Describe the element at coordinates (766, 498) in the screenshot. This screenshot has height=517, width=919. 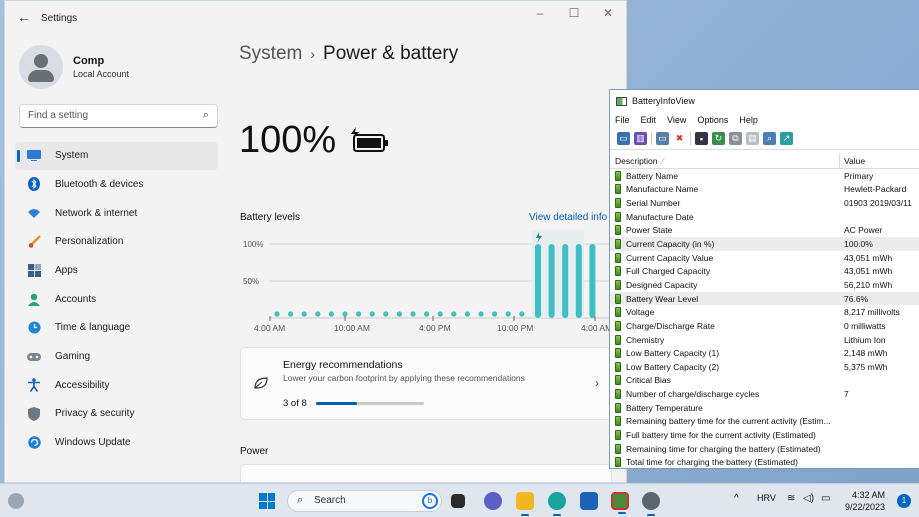
I see `language-indicator: HRV` at that location.